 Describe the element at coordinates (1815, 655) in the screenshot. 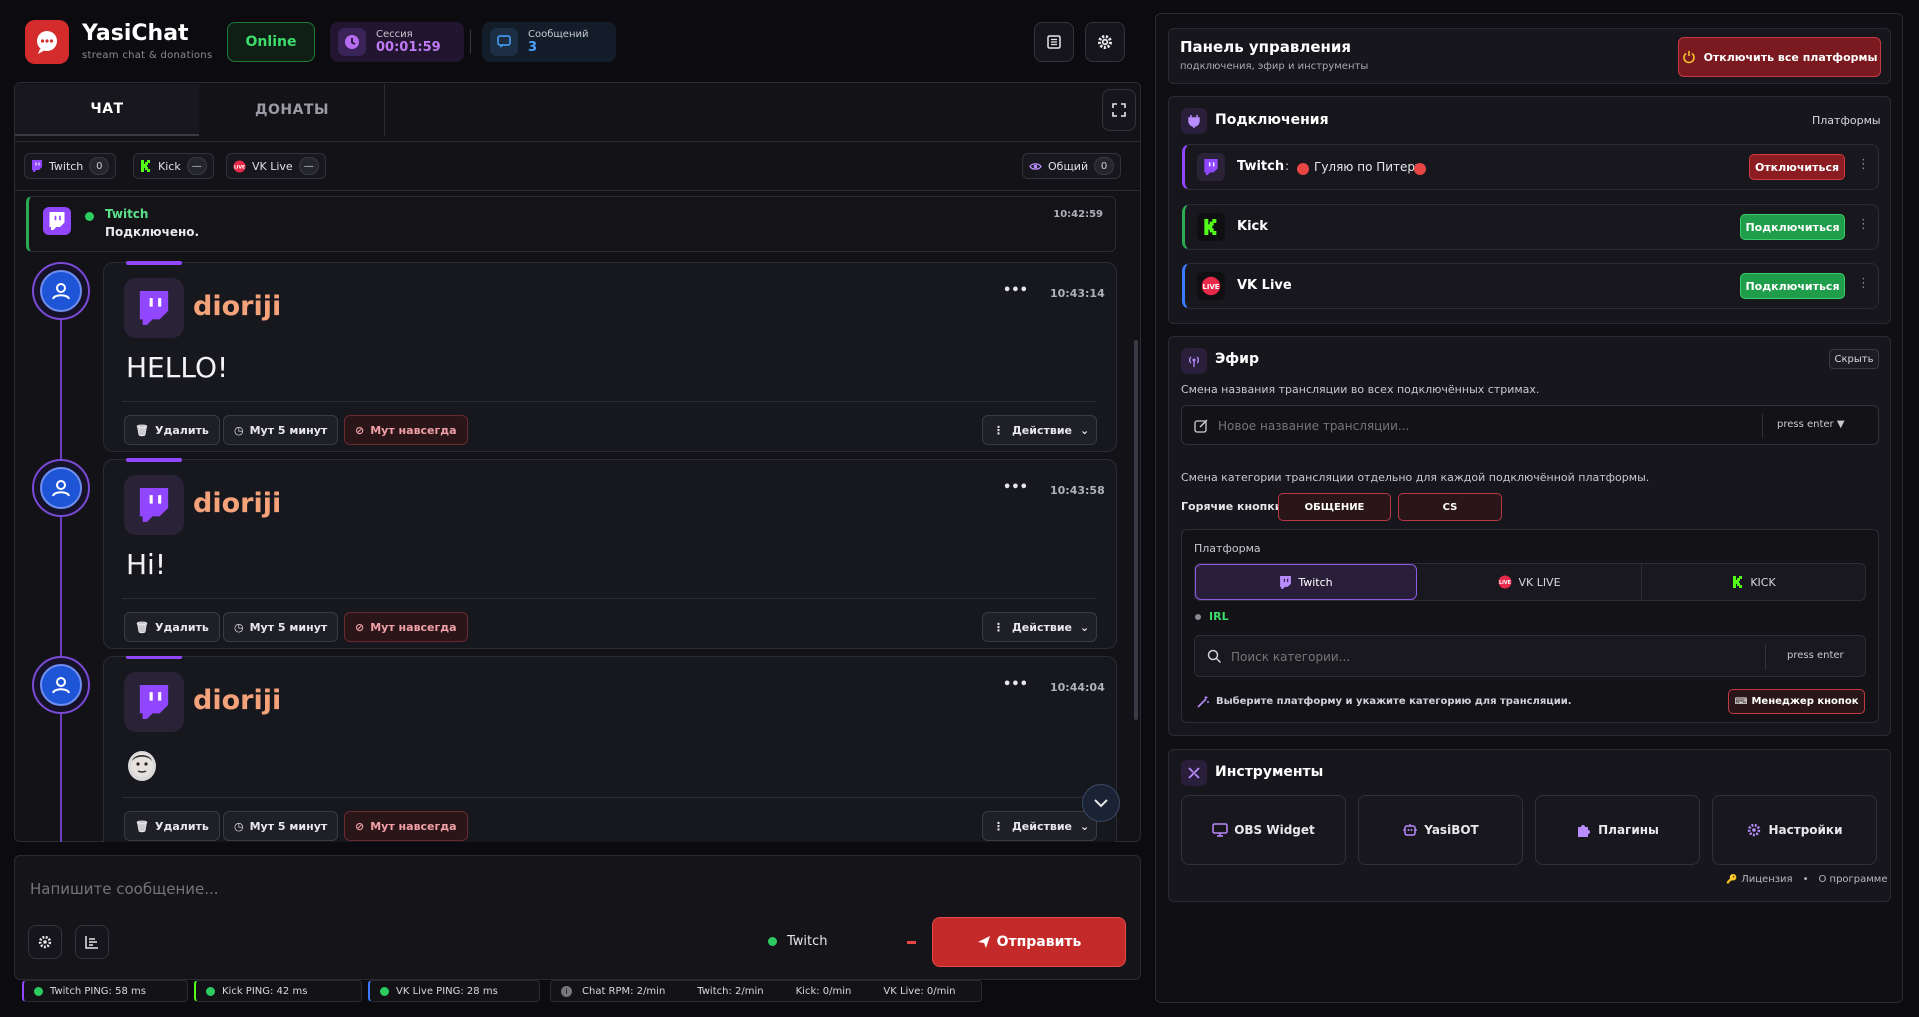

I see `press-enter-hint: press enter` at that location.